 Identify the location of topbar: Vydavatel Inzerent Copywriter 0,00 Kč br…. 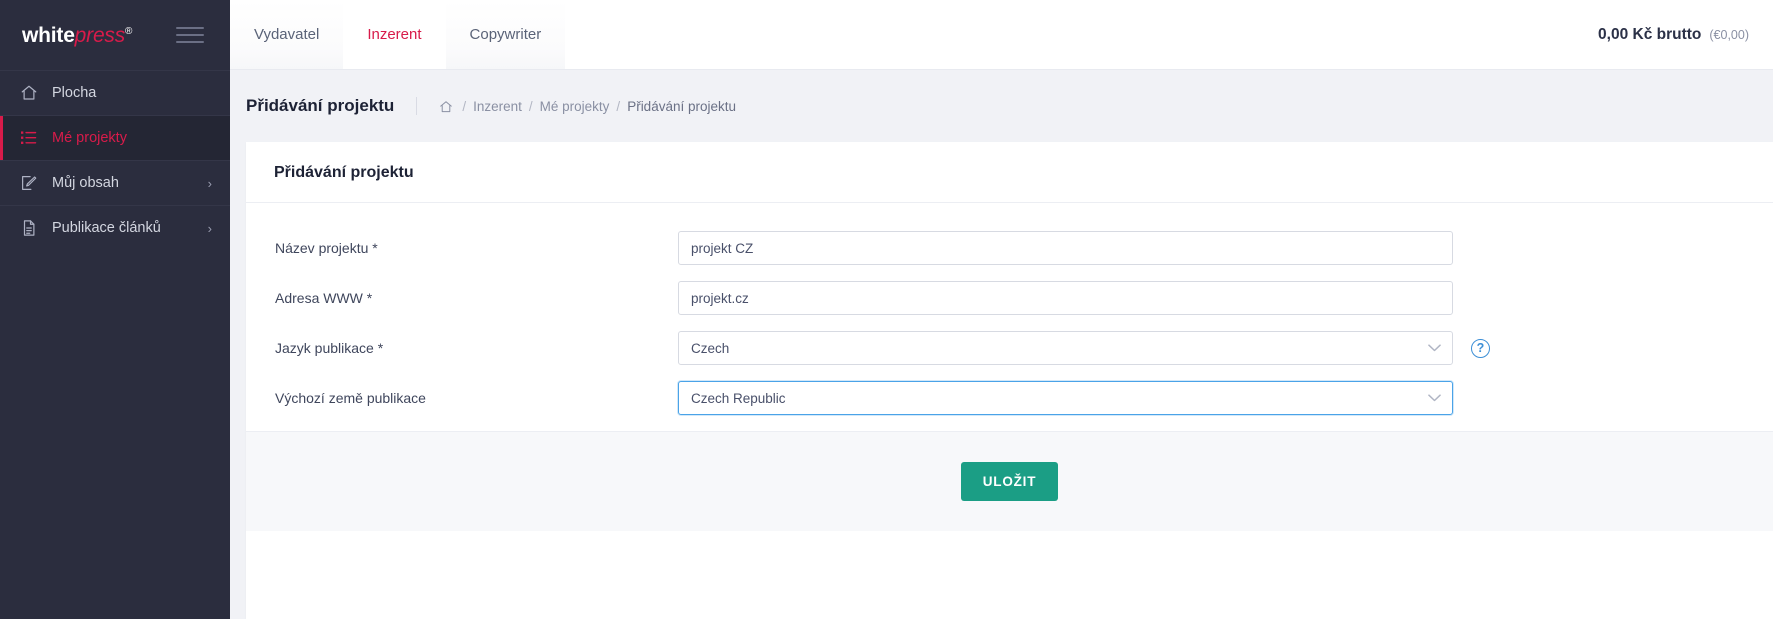
(1001, 35).